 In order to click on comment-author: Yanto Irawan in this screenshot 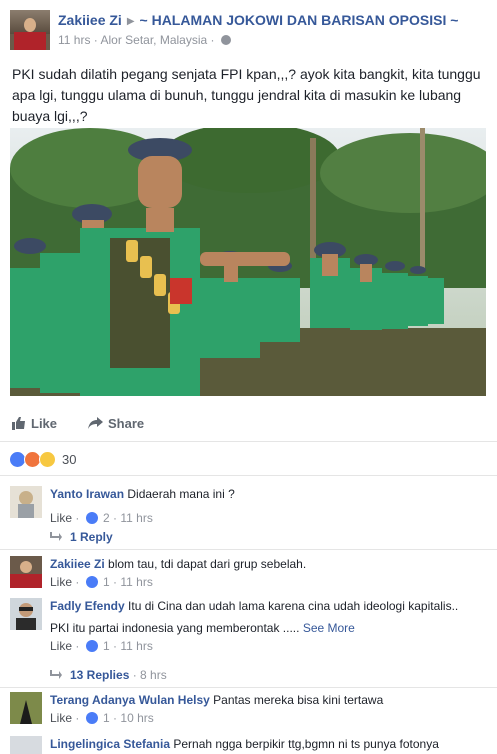, I will do `click(87, 494)`.